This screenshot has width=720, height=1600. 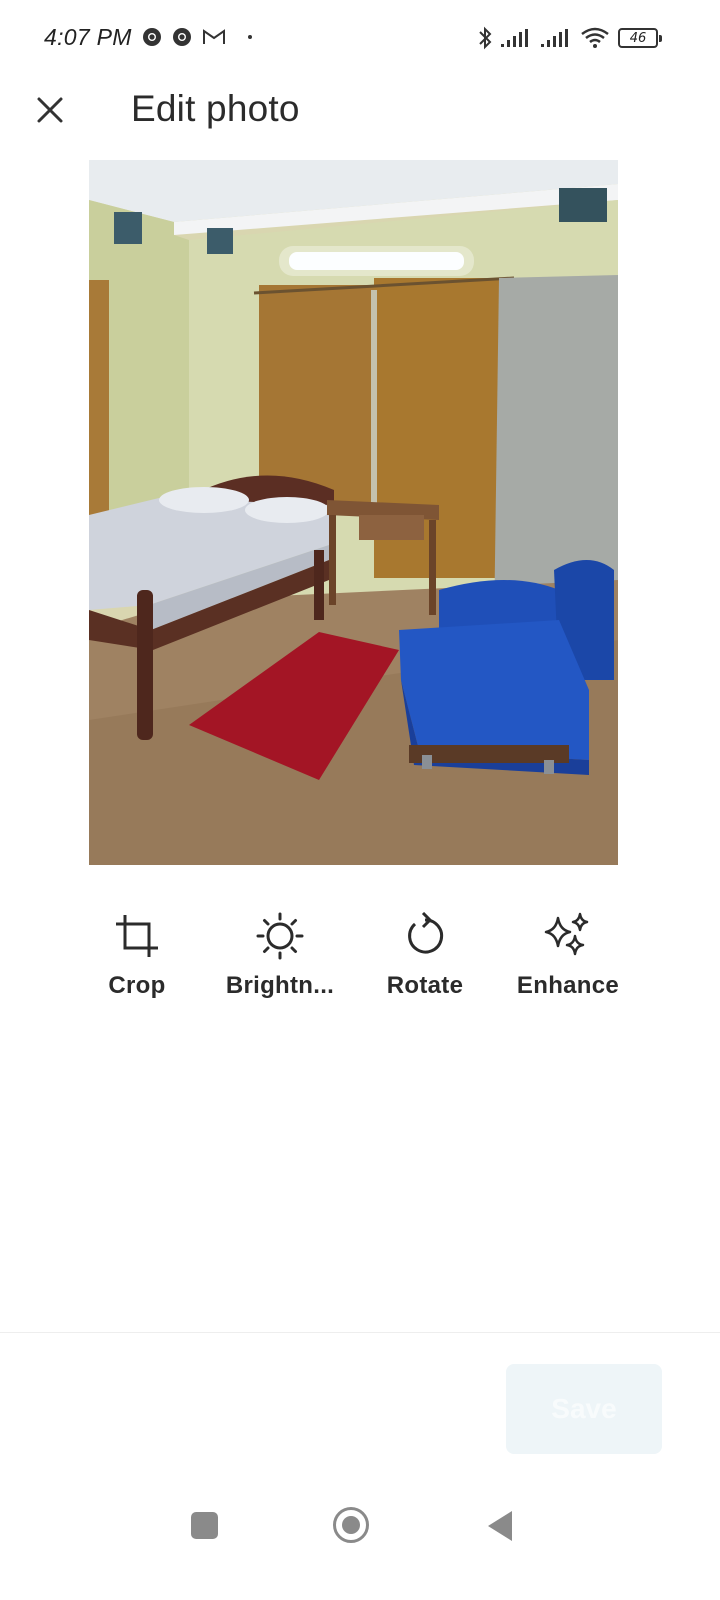 I want to click on brightness-icon, so click(x=280, y=936).